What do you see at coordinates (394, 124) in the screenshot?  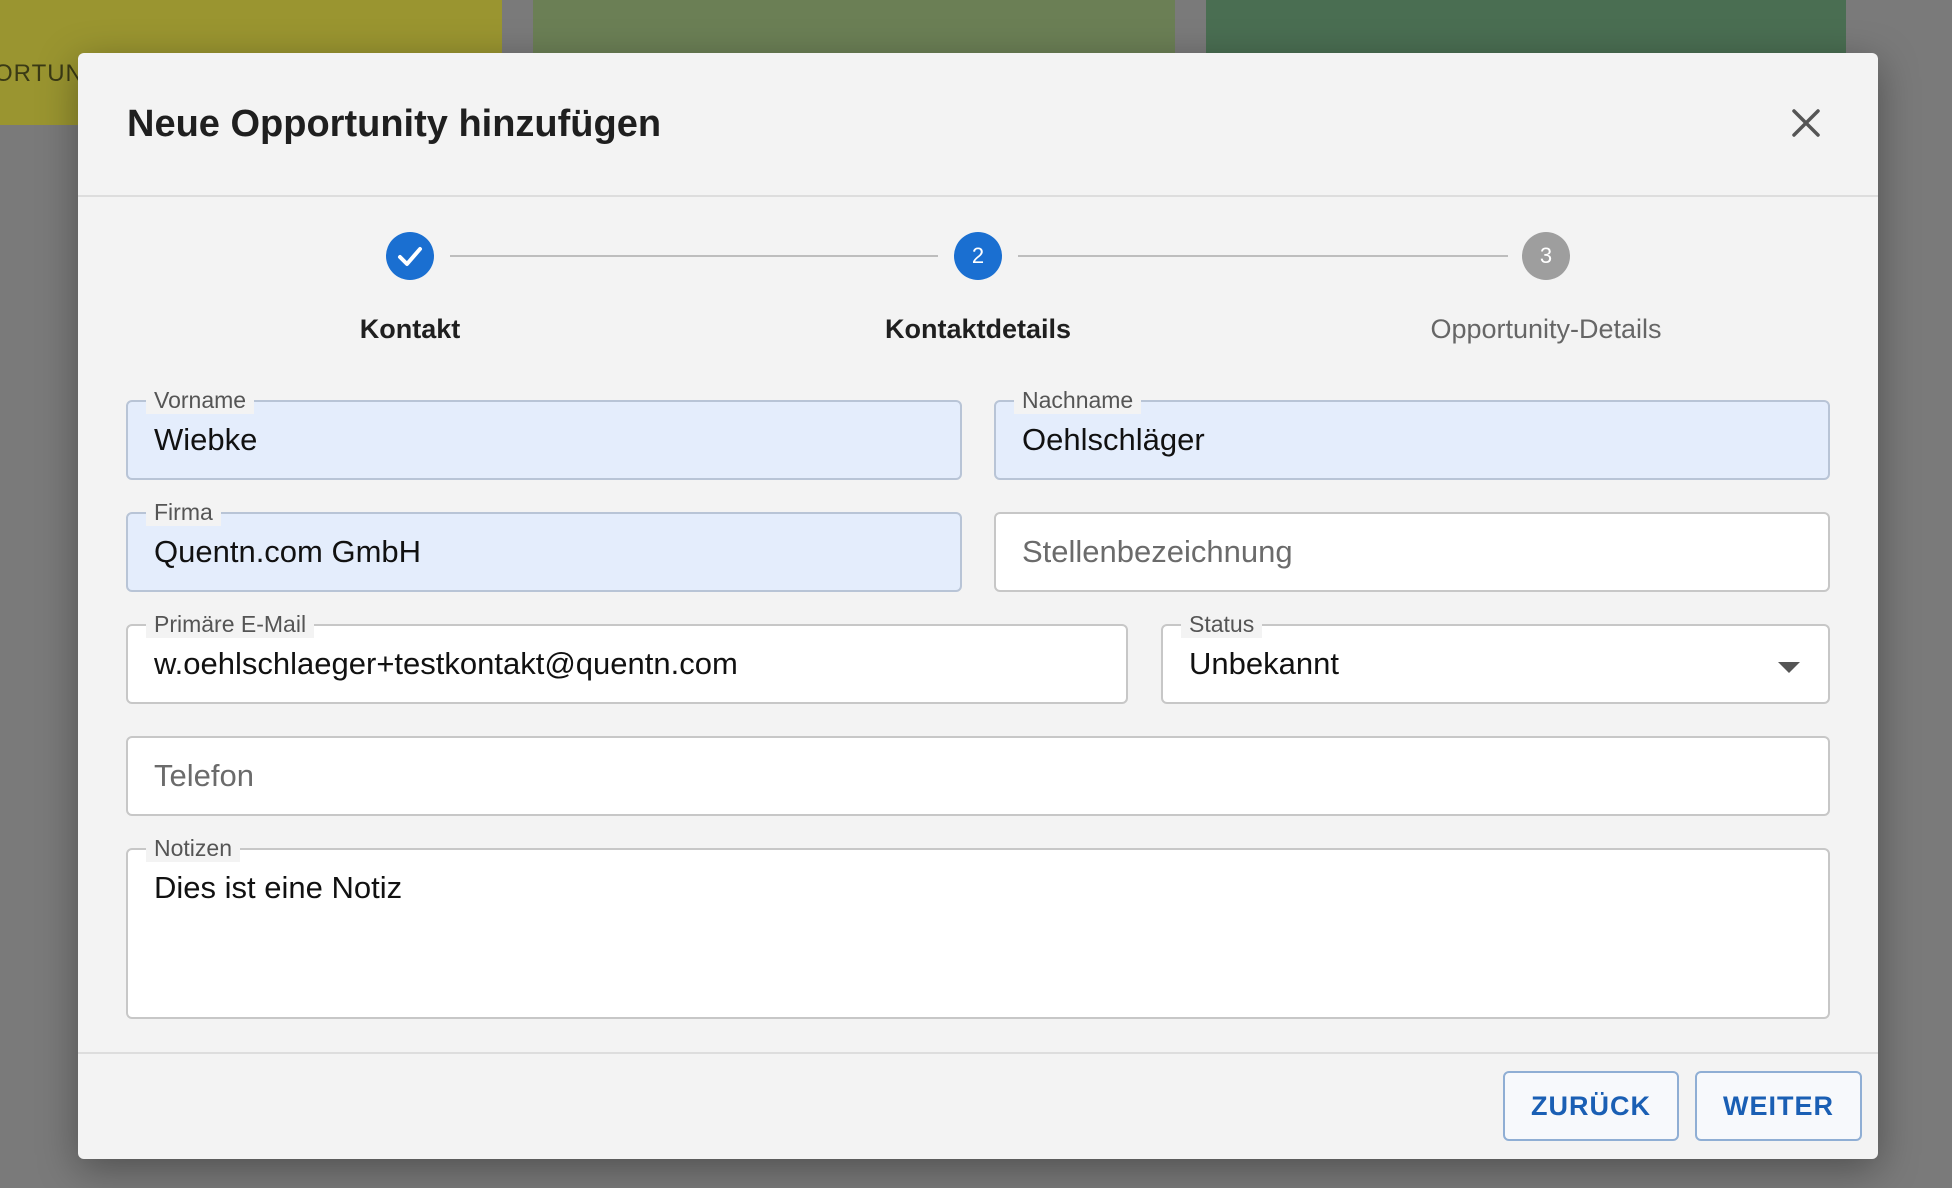 I see `dialog-title: Neue Opportunity hinzufügen` at bounding box center [394, 124].